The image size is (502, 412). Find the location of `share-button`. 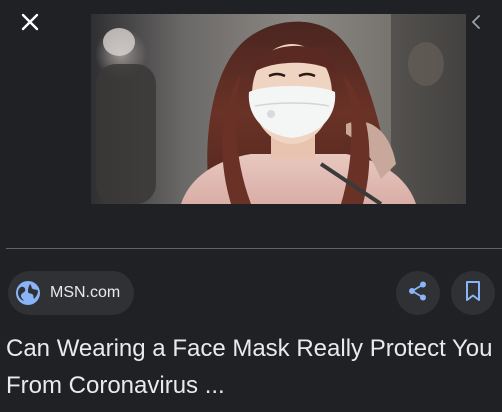

share-button is located at coordinates (418, 293).